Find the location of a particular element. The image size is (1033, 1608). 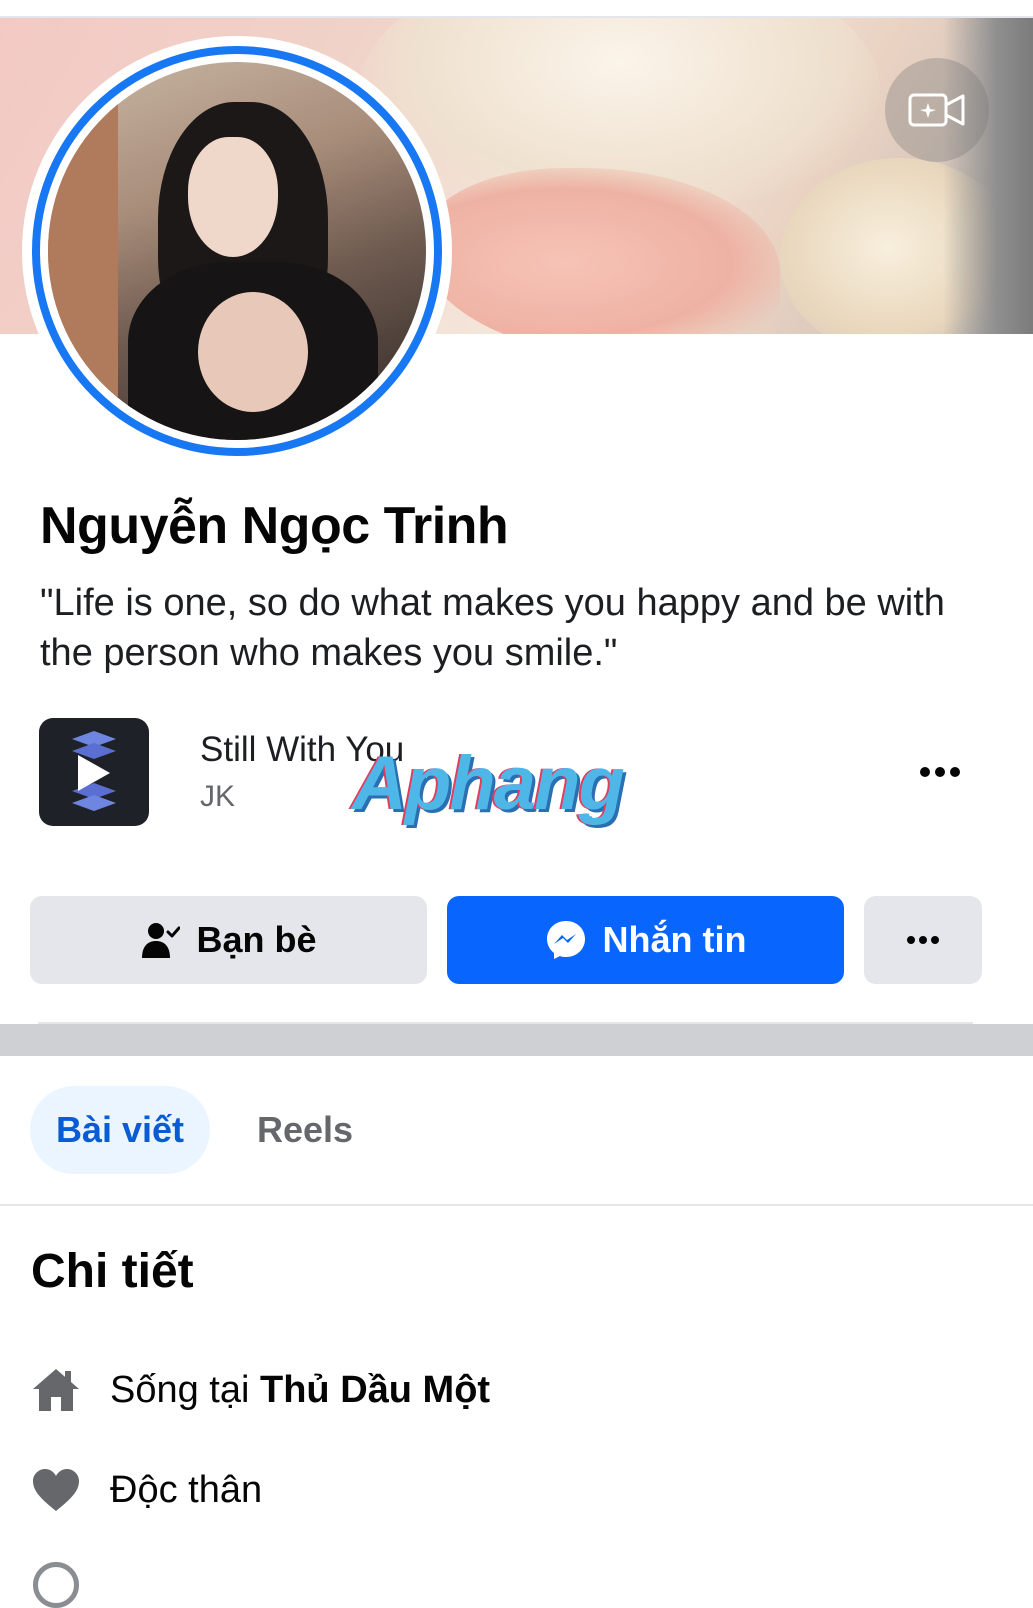

watermark-logo: Aphang is located at coordinates (488, 783).